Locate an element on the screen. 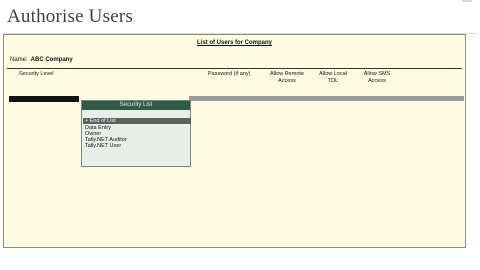 The width and height of the screenshot is (480, 270). column-header-remote-access-line1: Allow Remote is located at coordinates (287, 74).